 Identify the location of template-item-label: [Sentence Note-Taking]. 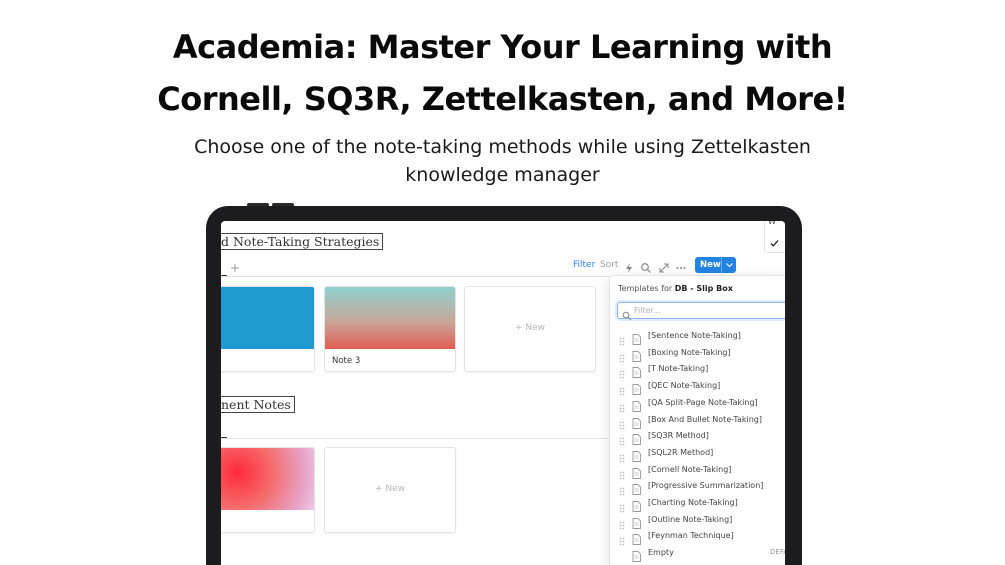
(694, 335).